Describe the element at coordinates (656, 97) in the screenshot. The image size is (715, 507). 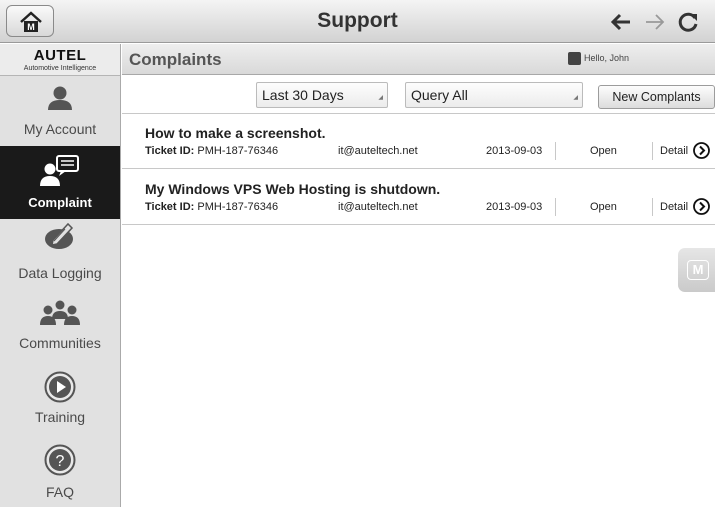
I see `new-complaint-button: New Complants` at that location.